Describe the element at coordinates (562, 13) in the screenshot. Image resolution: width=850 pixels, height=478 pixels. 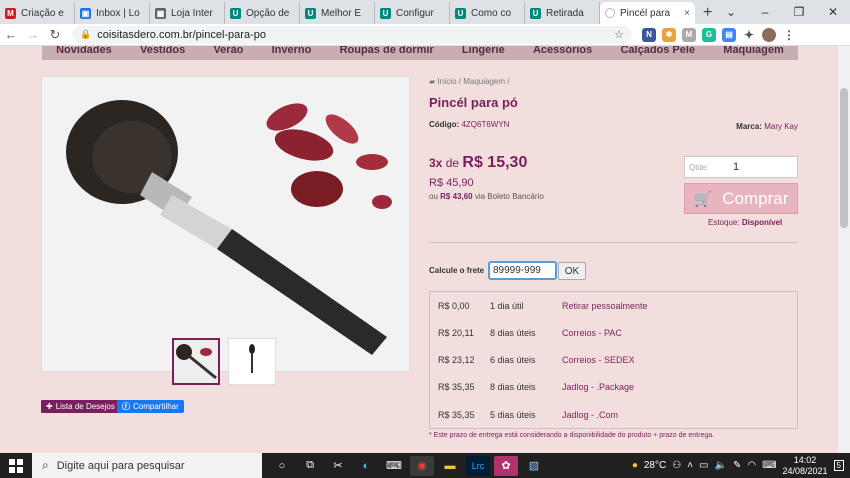
I see `tab-8: U Retirada` at that location.